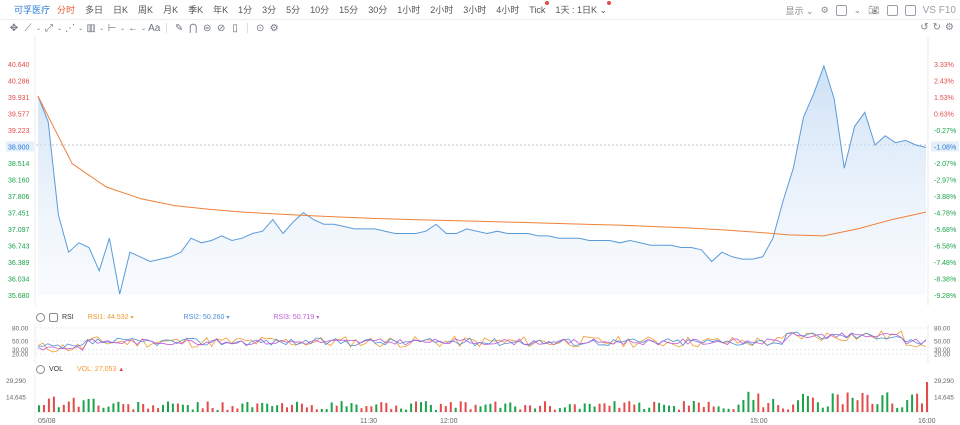 The image size is (960, 425). Describe the element at coordinates (248, 28) in the screenshot. I see `divider` at that location.